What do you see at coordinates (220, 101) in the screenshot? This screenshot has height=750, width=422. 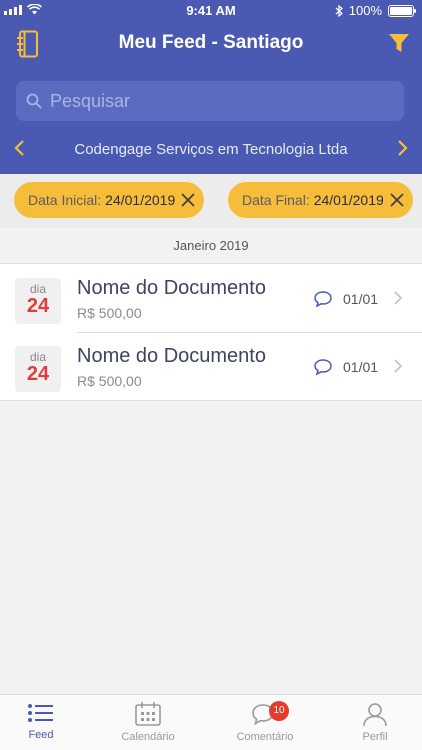 I see `search-input` at bounding box center [220, 101].